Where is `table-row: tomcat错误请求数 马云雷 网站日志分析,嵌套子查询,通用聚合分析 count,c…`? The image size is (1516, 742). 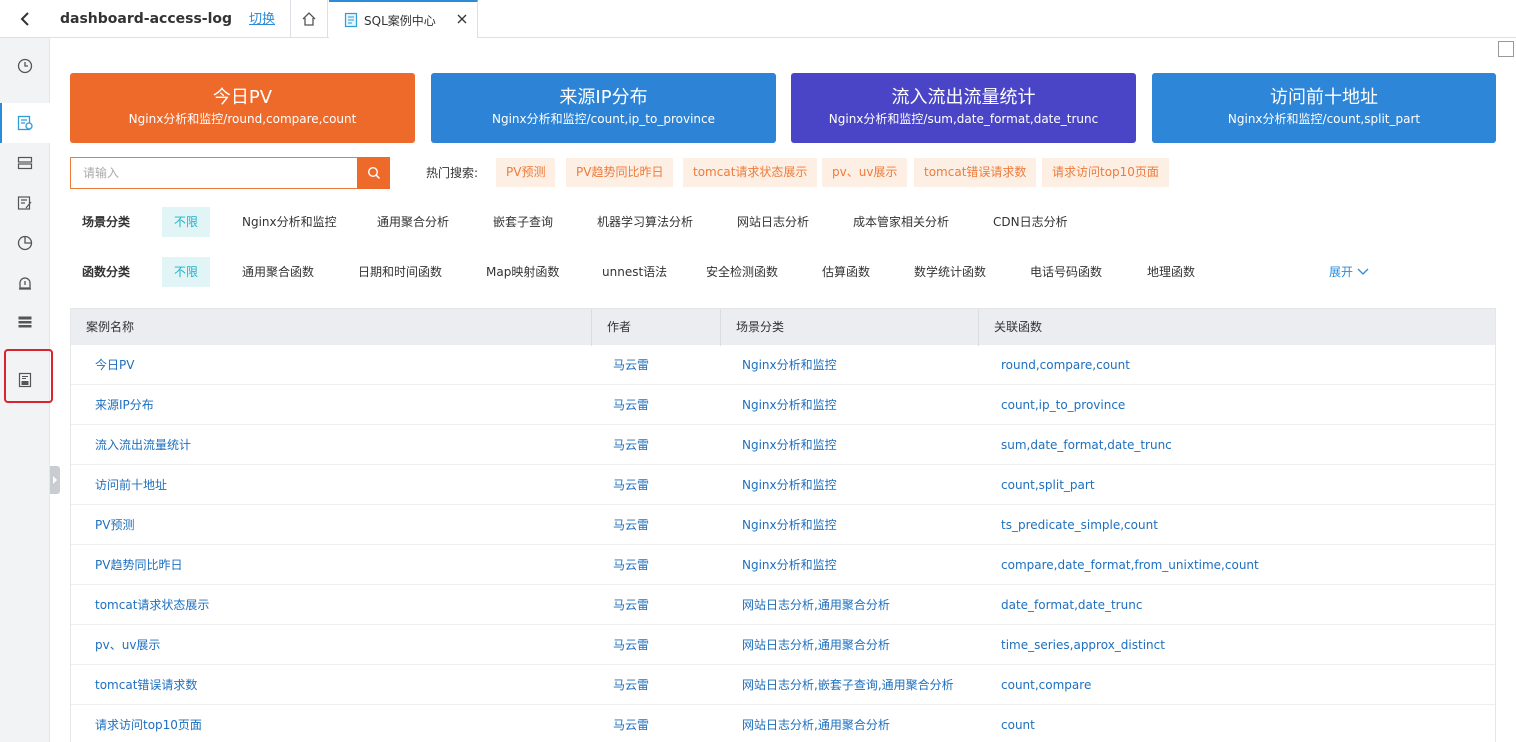
table-row: tomcat错误请求数 马云雷 网站日志分析,嵌套子查询,通用聚合分析 count,c… is located at coordinates (783, 685).